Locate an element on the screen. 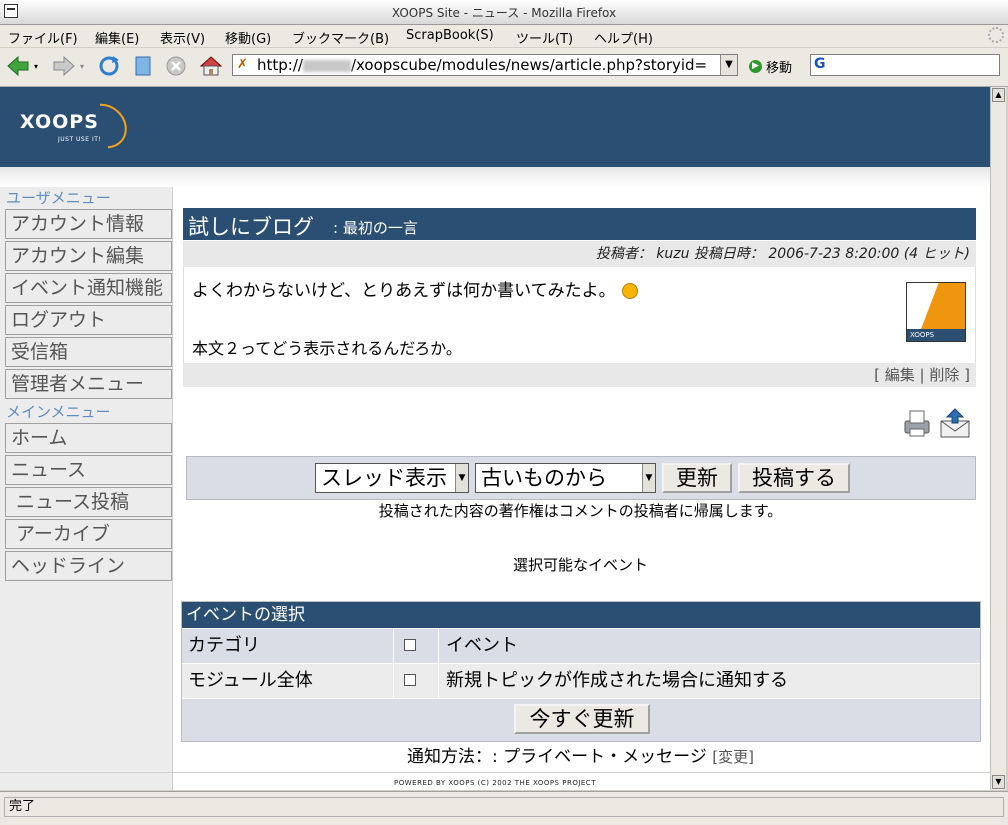 This screenshot has height=825, width=1008. comment-controls: スレッド表示 ▼ 古いものから ▼ 更新 投稿する is located at coordinates (581, 478).